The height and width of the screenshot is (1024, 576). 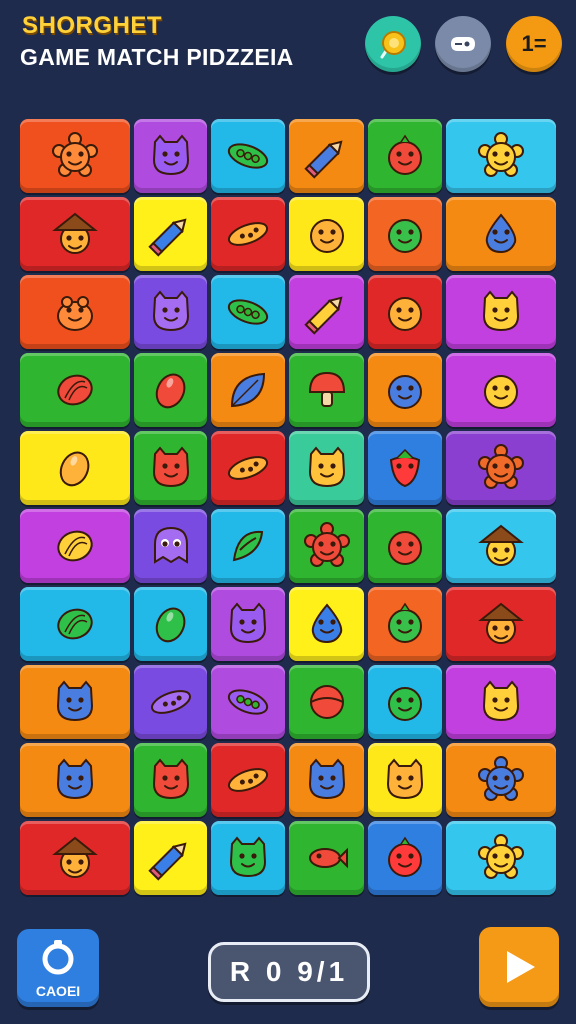 I want to click on coin-icon, so click(x=393, y=45).